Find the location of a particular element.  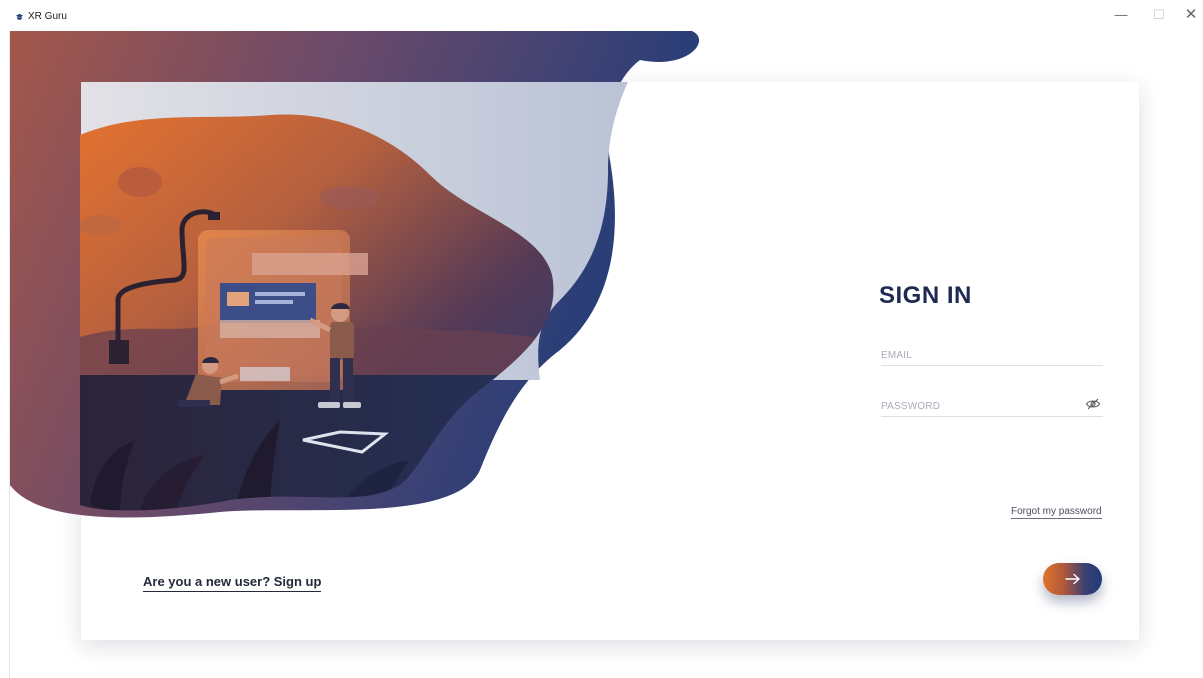

close-button: ✕ is located at coordinates (1191, 15).